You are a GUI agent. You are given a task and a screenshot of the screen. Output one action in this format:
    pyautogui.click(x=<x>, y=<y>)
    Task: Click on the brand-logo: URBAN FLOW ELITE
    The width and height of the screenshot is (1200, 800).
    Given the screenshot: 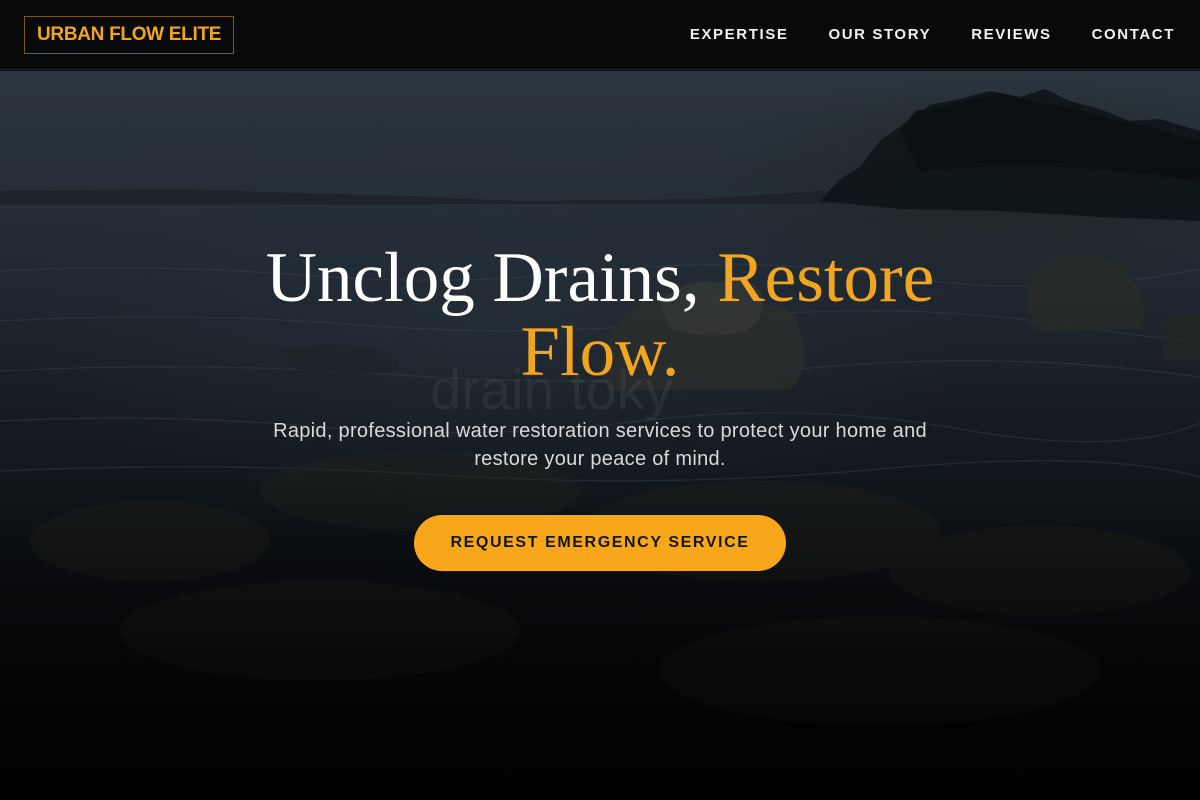 What is the action you would take?
    pyautogui.click(x=129, y=34)
    